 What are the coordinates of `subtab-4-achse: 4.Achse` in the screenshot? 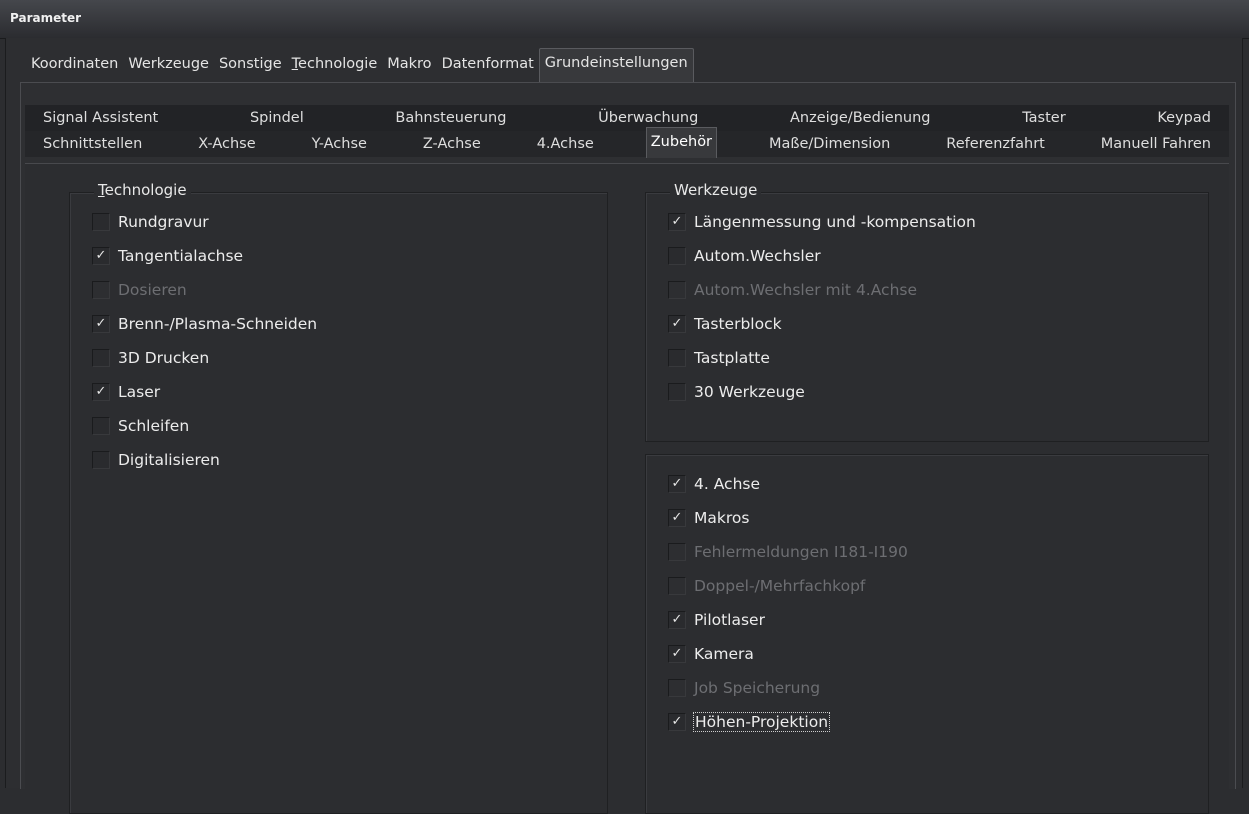 It's located at (565, 144).